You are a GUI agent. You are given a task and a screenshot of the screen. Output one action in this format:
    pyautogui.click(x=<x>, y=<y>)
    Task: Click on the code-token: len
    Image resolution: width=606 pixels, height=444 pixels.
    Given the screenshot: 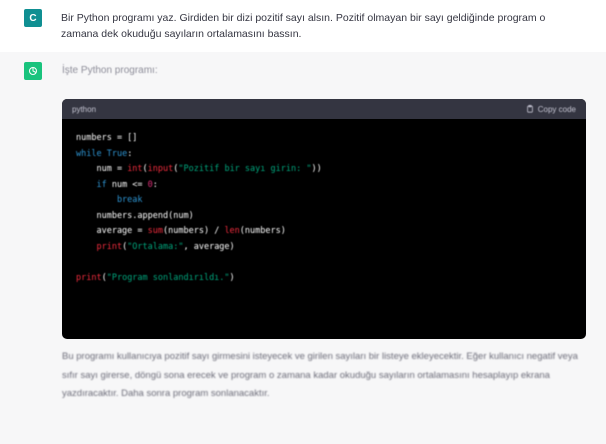 What is the action you would take?
    pyautogui.click(x=232, y=231)
    